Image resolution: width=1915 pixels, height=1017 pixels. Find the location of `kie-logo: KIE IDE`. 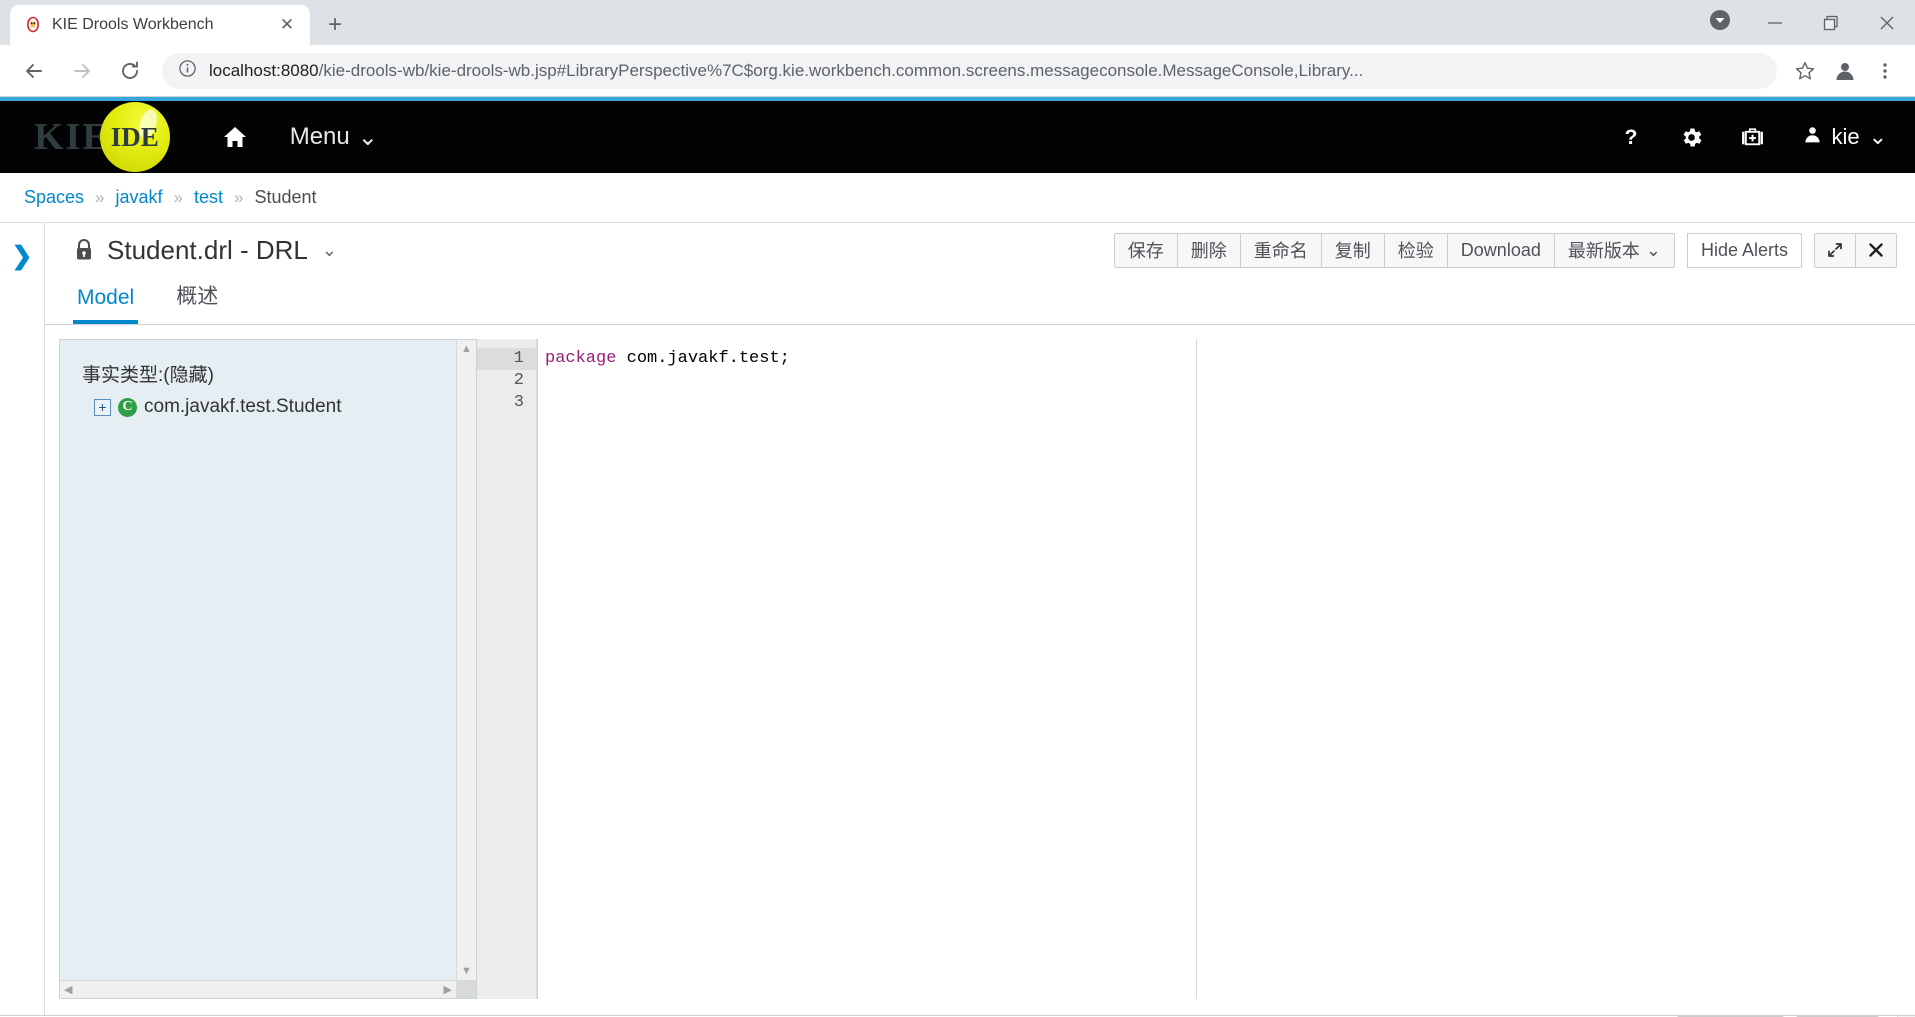

kie-logo: KIE IDE is located at coordinates (102, 137).